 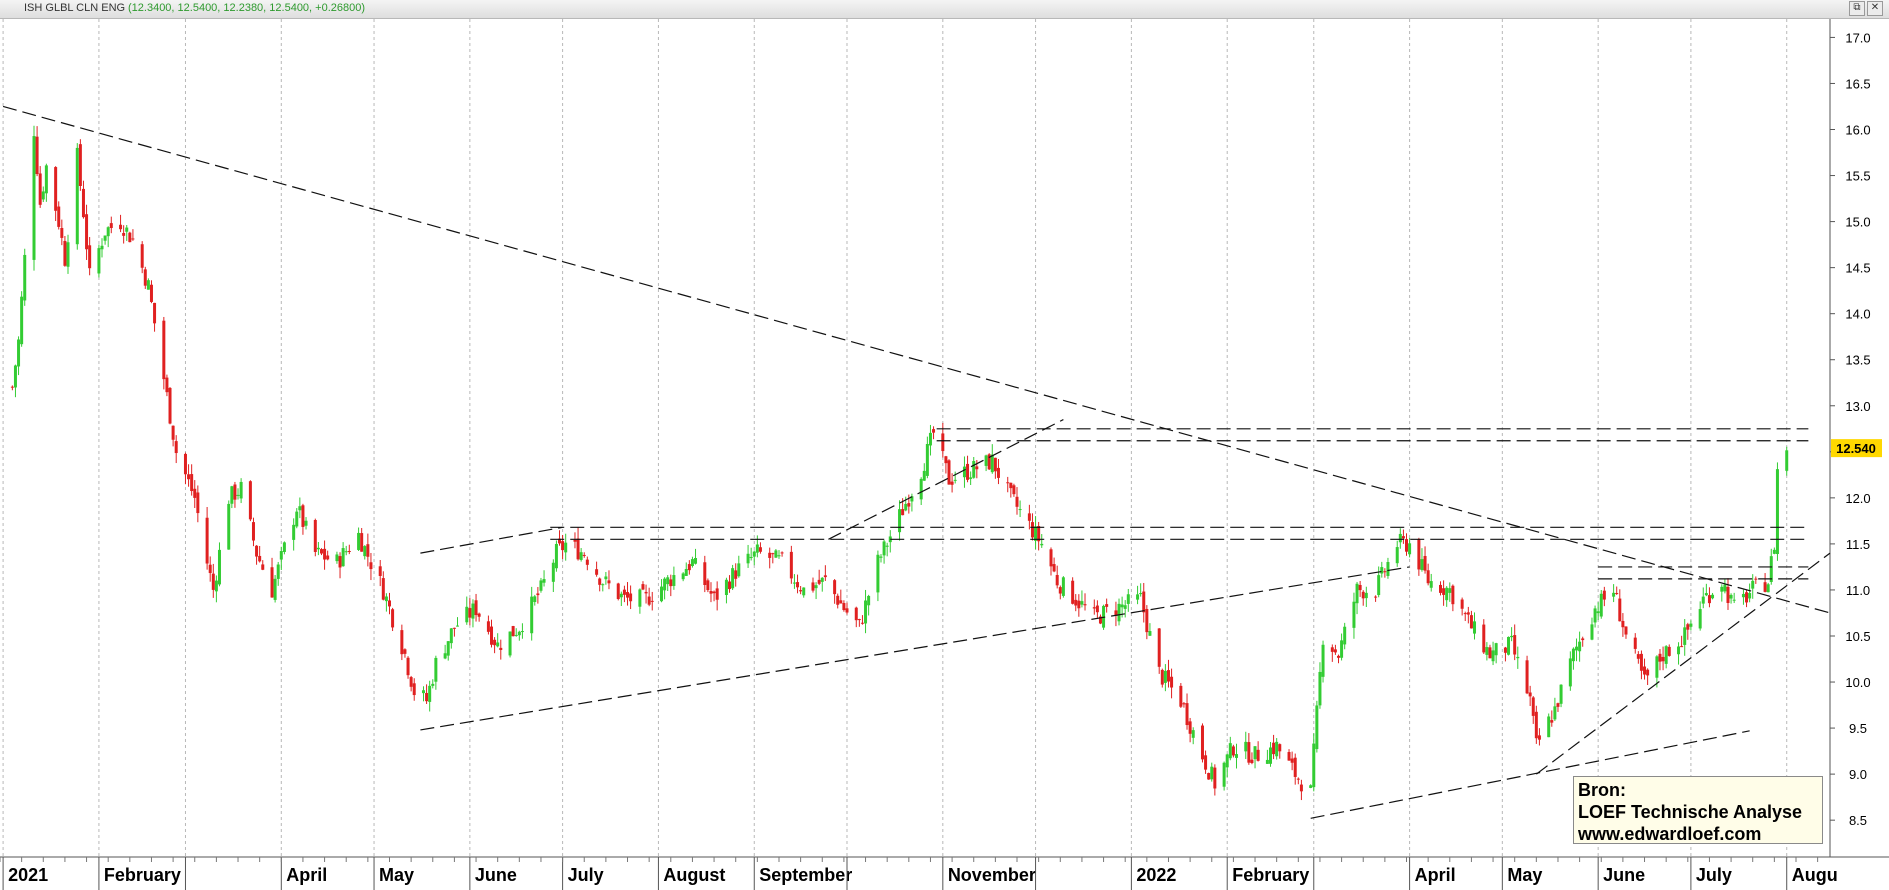 What do you see at coordinates (1858, 774) in the screenshot?
I see `y-tick-label: 9.0` at bounding box center [1858, 774].